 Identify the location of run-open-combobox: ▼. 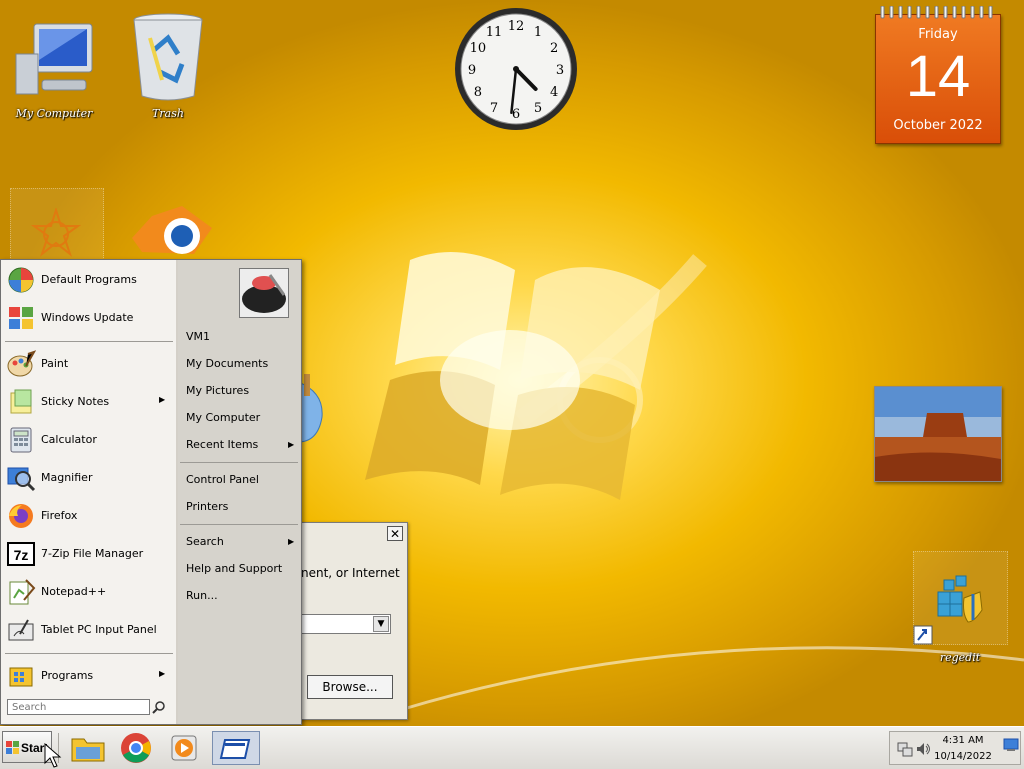
(346, 624).